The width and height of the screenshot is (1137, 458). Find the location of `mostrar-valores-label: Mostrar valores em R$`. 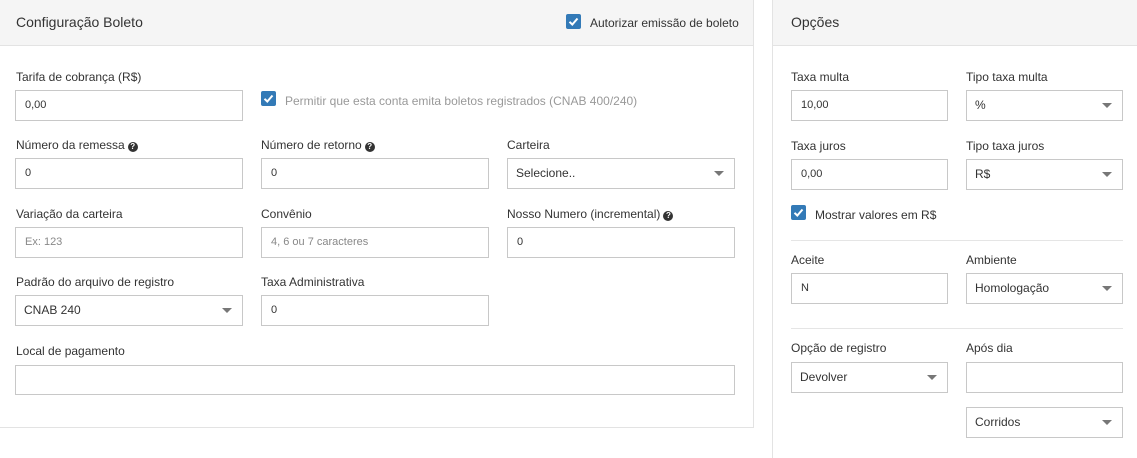

mostrar-valores-label: Mostrar valores em R$ is located at coordinates (875, 215).